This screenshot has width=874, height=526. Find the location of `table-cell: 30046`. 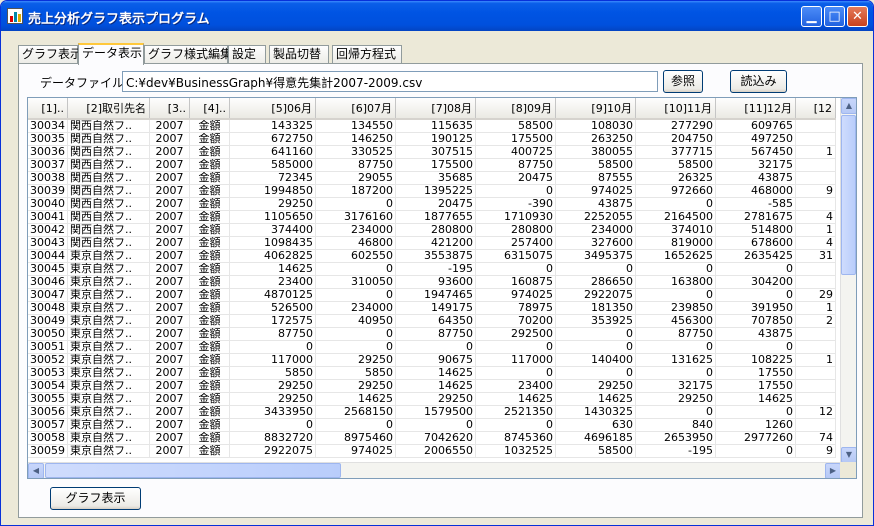

table-cell: 30046 is located at coordinates (48, 282).